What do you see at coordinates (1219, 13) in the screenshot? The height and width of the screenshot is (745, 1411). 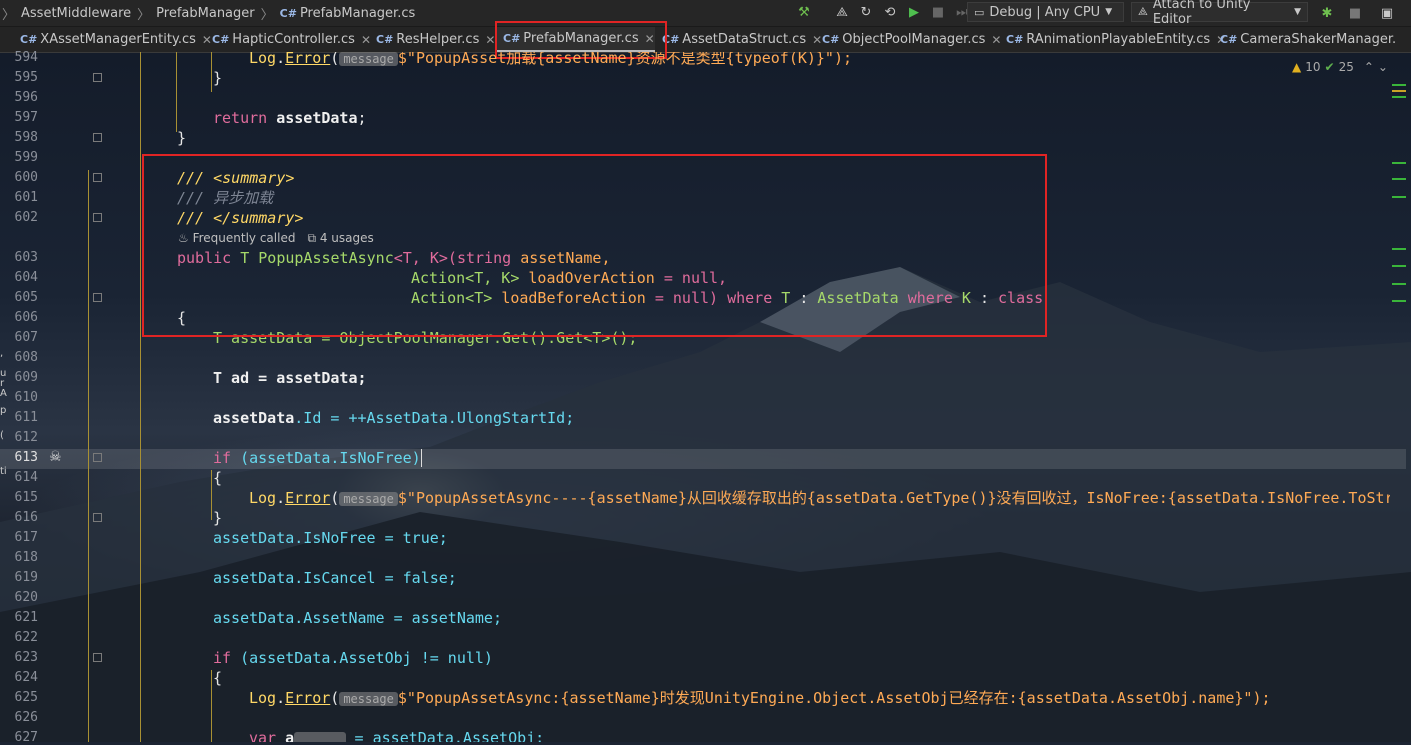 I see `attach-target-select: ⟁ Attach to Unity Editor ▼` at bounding box center [1219, 13].